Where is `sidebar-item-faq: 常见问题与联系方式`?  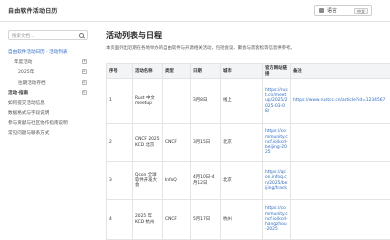 sidebar-item-faq: 常见问题与联系方式 is located at coordinates (28, 133).